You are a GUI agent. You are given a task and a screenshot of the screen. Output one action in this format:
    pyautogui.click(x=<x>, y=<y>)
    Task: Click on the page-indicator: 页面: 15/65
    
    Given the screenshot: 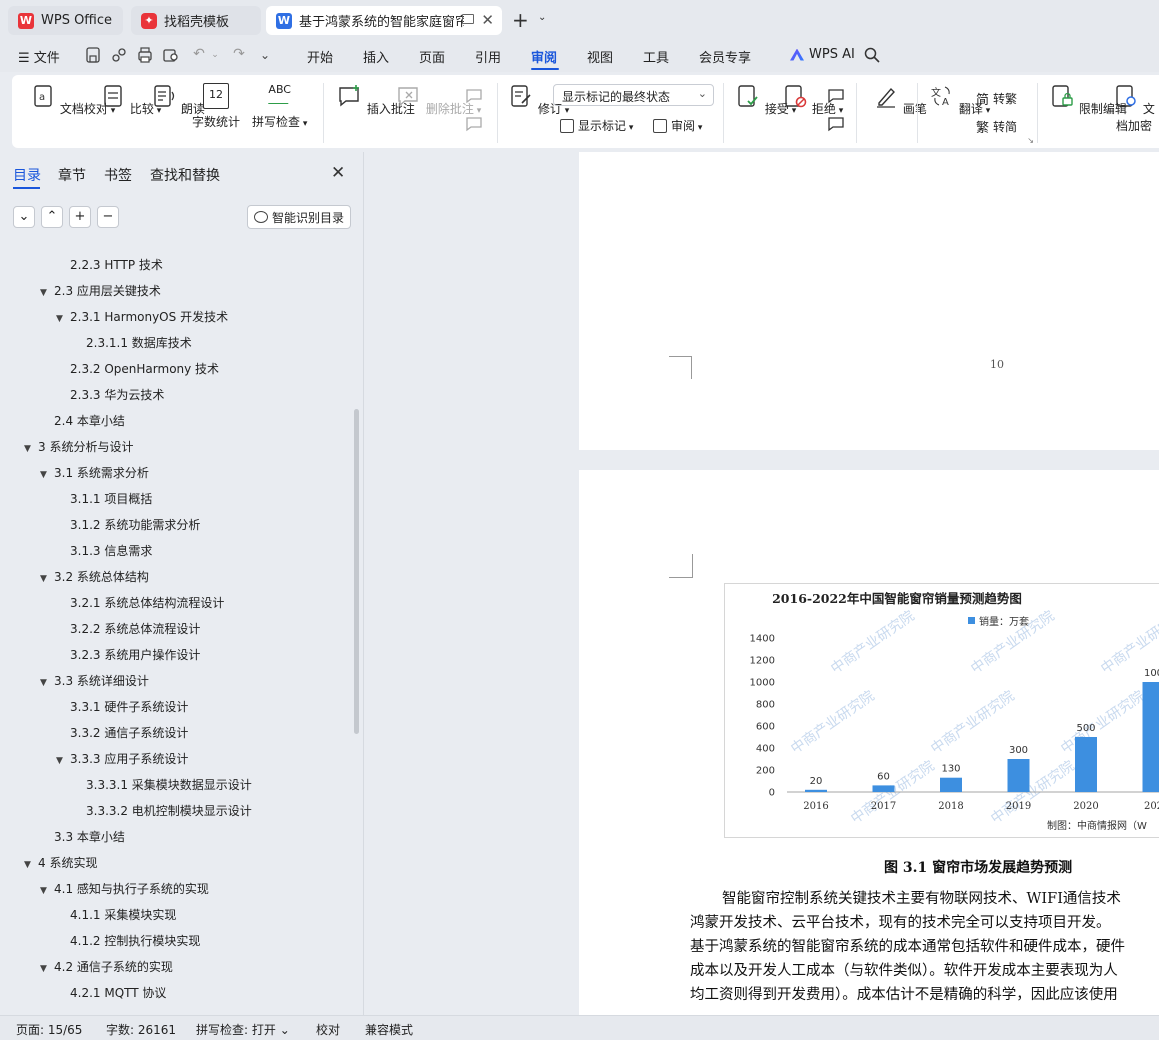 What is the action you would take?
    pyautogui.click(x=49, y=1029)
    